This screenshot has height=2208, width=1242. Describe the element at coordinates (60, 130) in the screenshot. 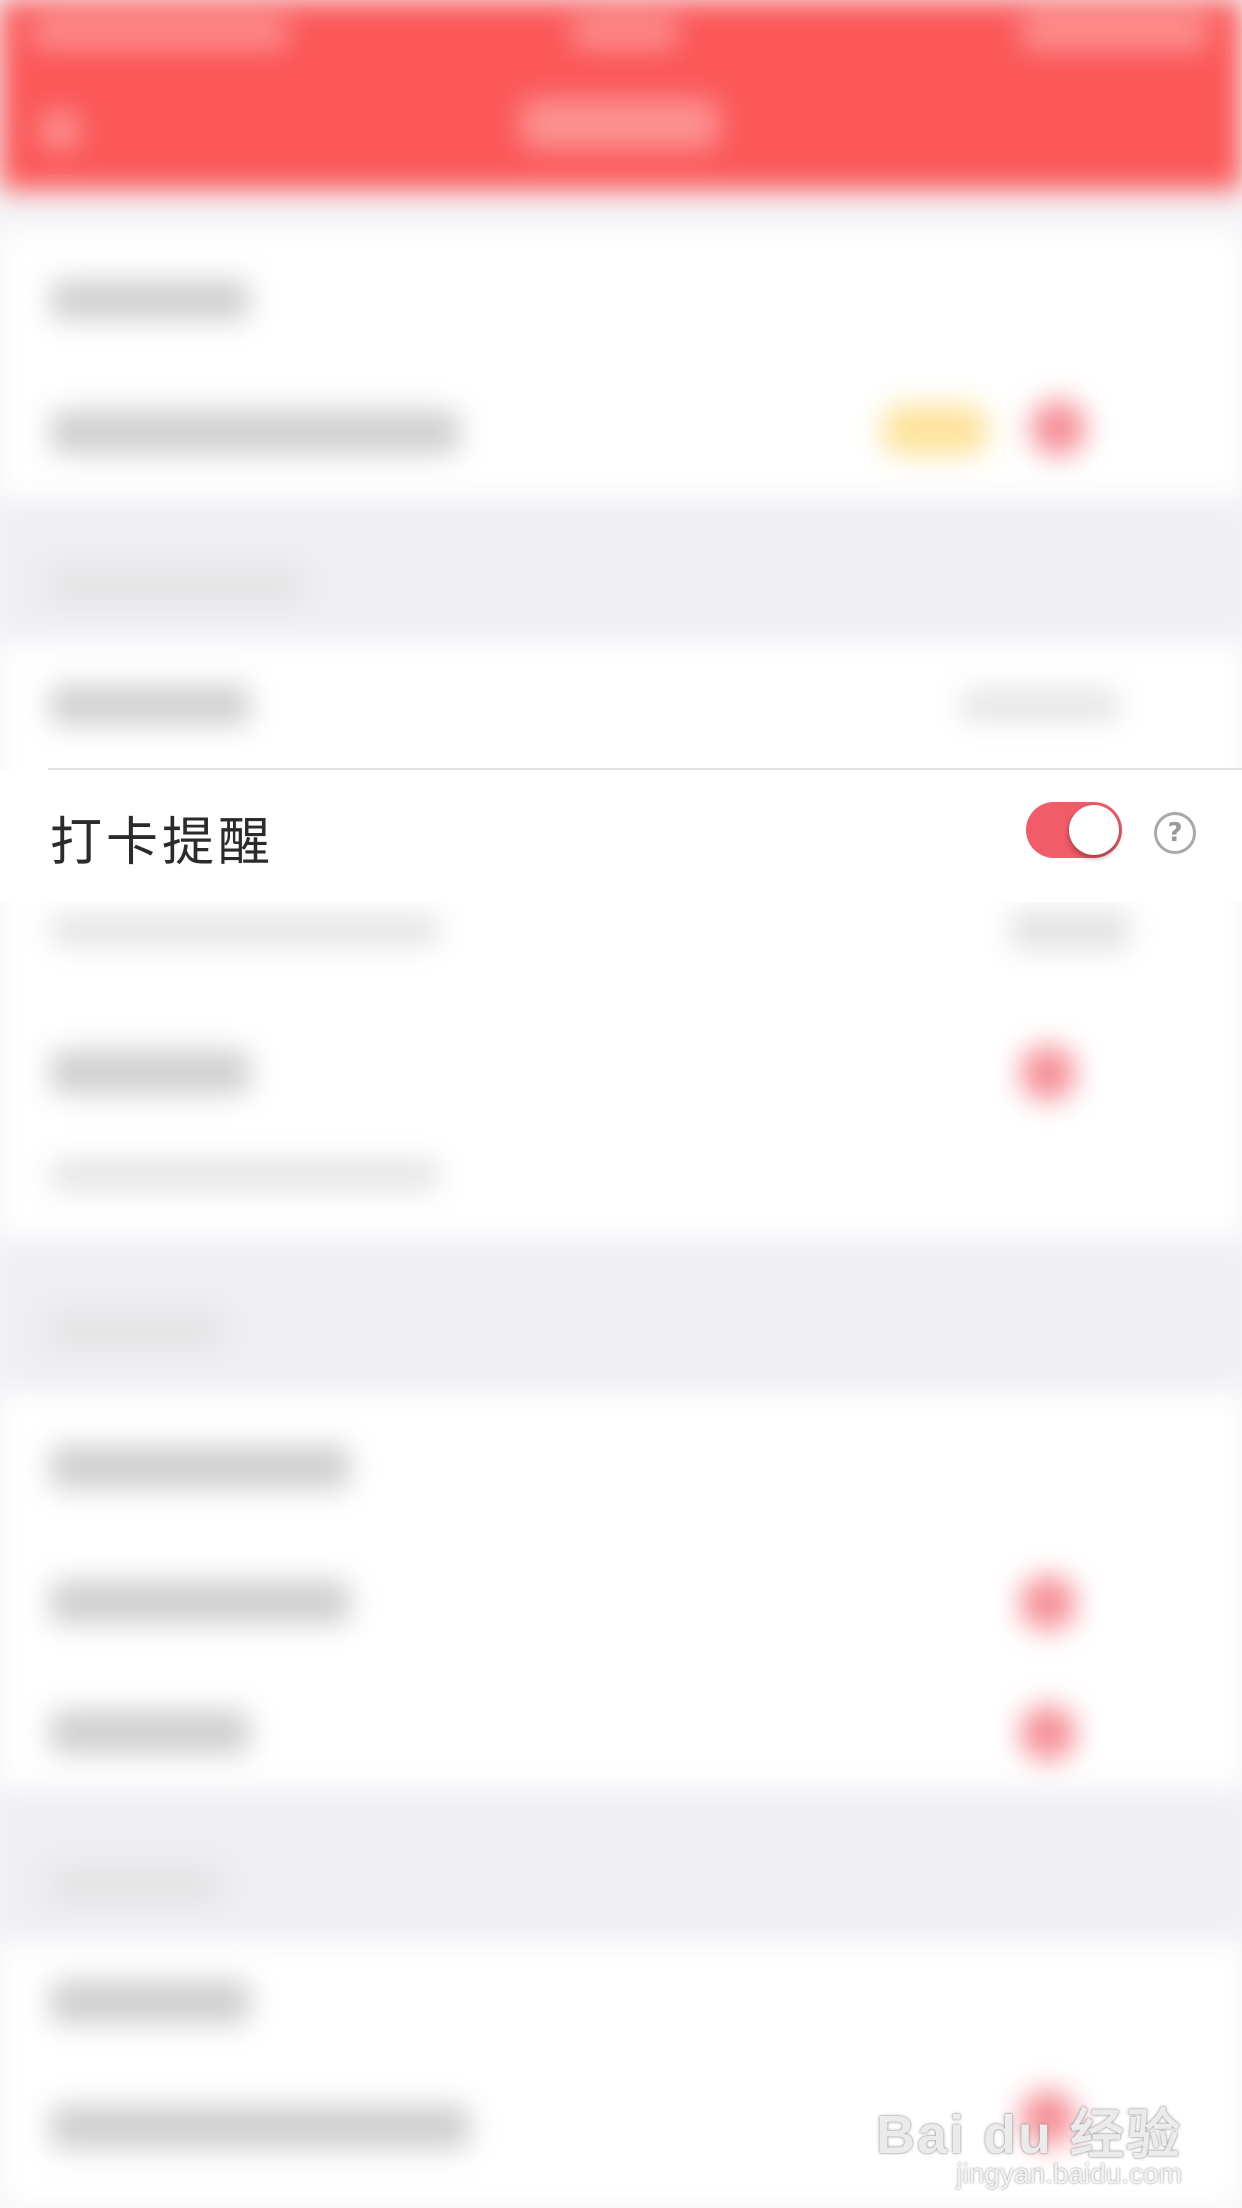

I see `back-icon` at that location.